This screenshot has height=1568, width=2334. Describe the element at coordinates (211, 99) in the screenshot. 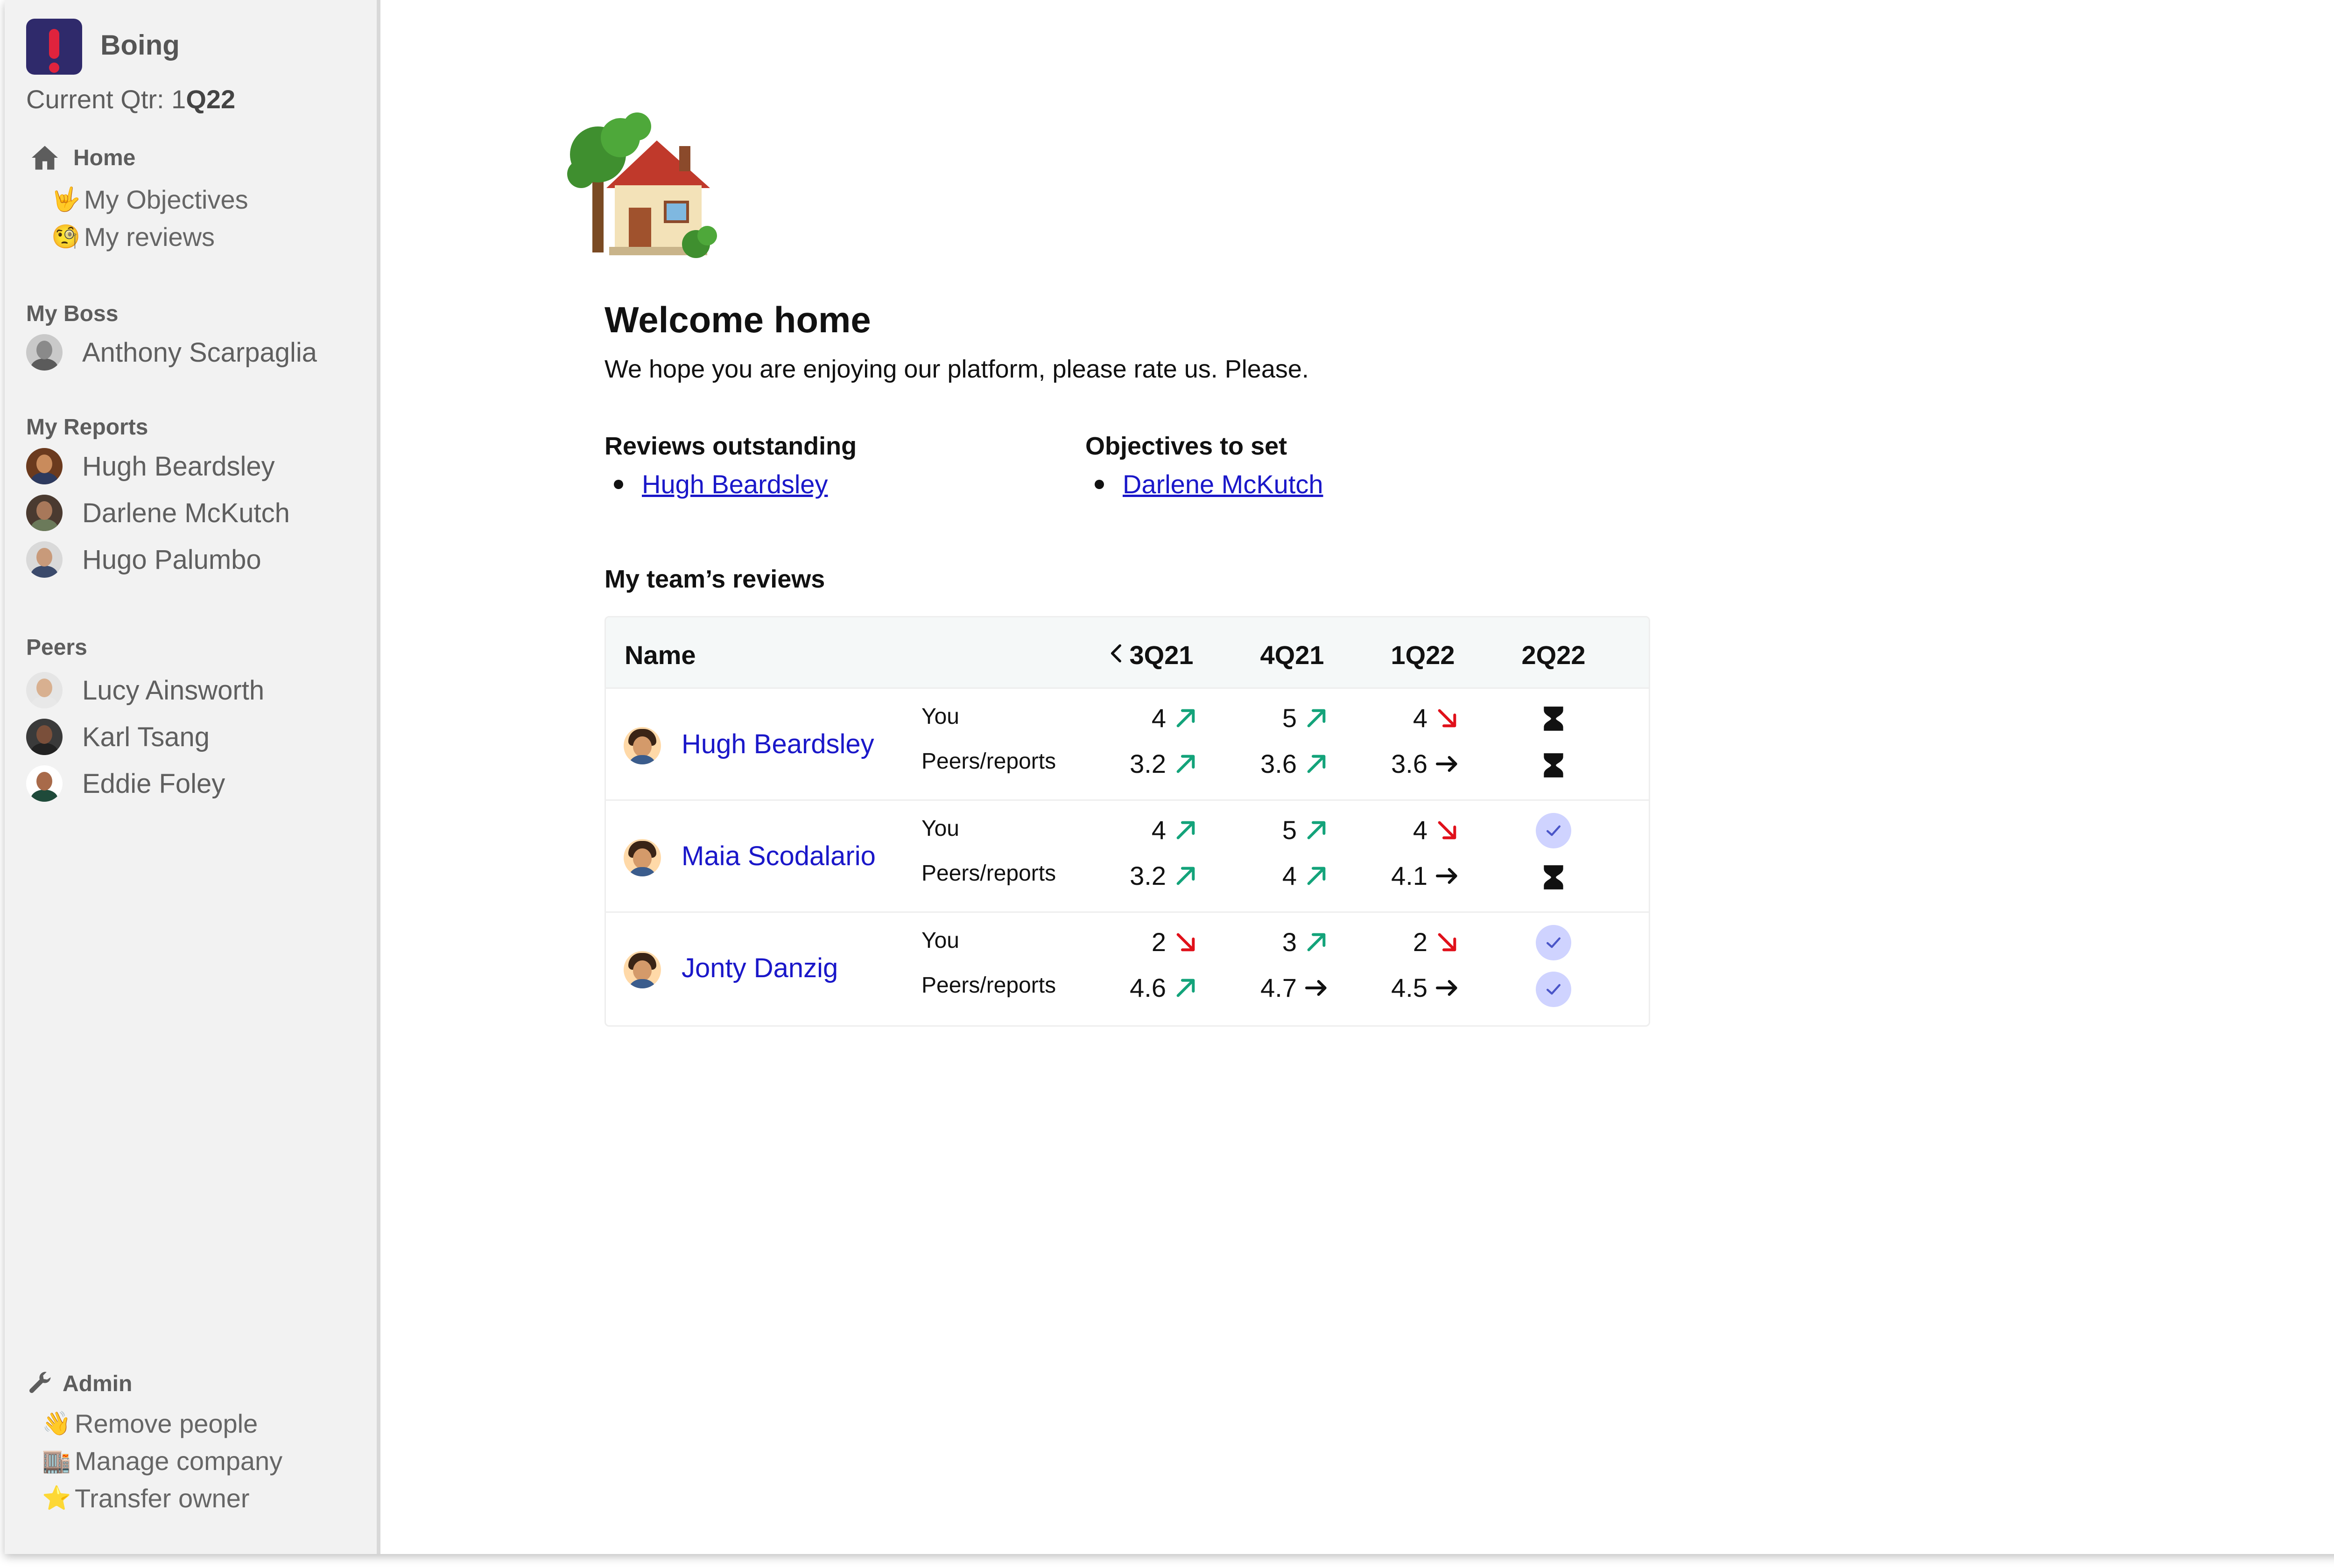

I see `current-quarter-value: Q22` at that location.